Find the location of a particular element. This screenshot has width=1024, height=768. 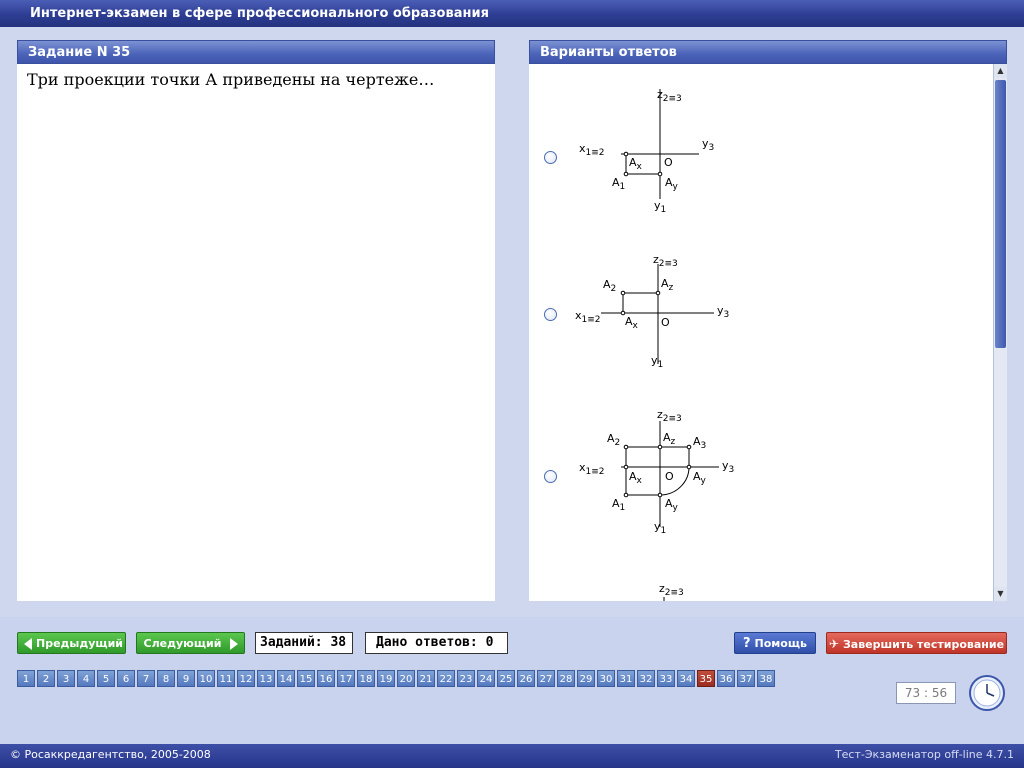

nav-question-14: 14 is located at coordinates (286, 678).